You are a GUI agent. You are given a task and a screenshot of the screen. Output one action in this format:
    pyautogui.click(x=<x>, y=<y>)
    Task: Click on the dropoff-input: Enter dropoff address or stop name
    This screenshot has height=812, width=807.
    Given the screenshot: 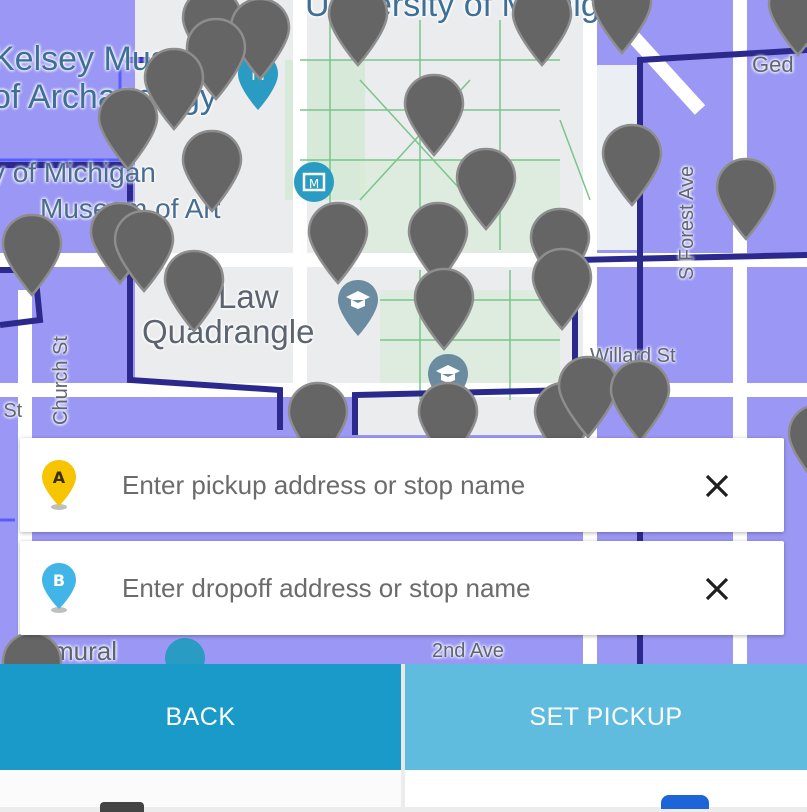 What is the action you would take?
    pyautogui.click(x=326, y=588)
    